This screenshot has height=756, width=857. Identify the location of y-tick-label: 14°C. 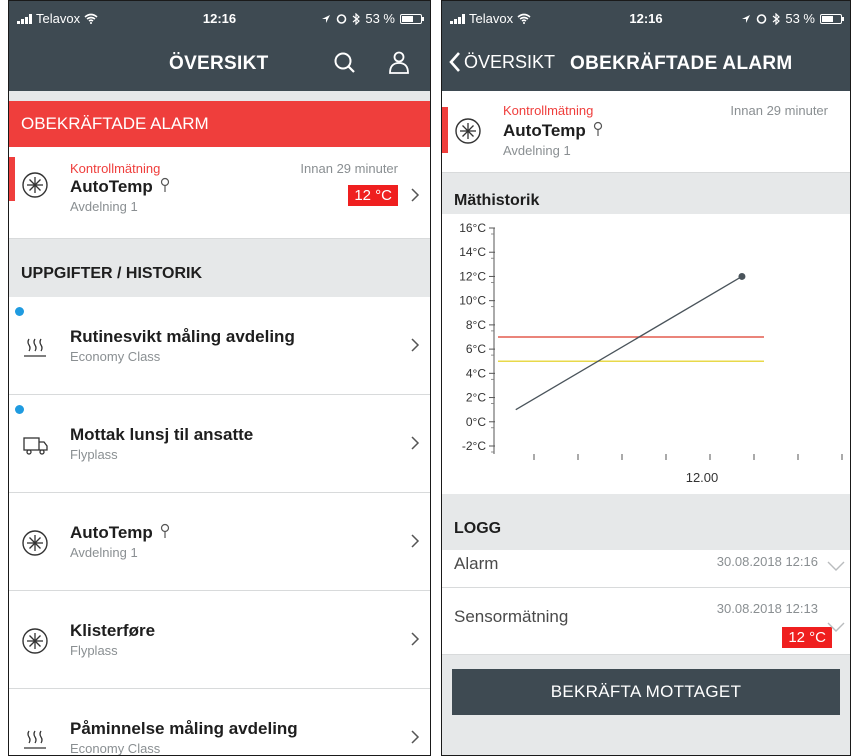
(472, 252).